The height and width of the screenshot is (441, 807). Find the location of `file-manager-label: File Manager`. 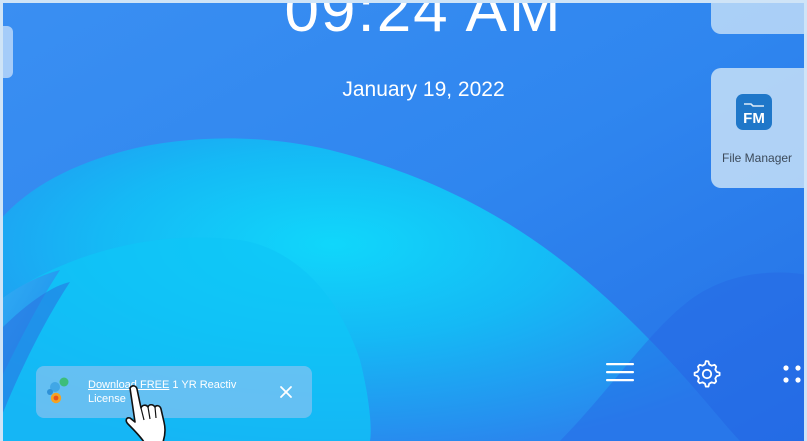

file-manager-label: File Manager is located at coordinates (757, 158).